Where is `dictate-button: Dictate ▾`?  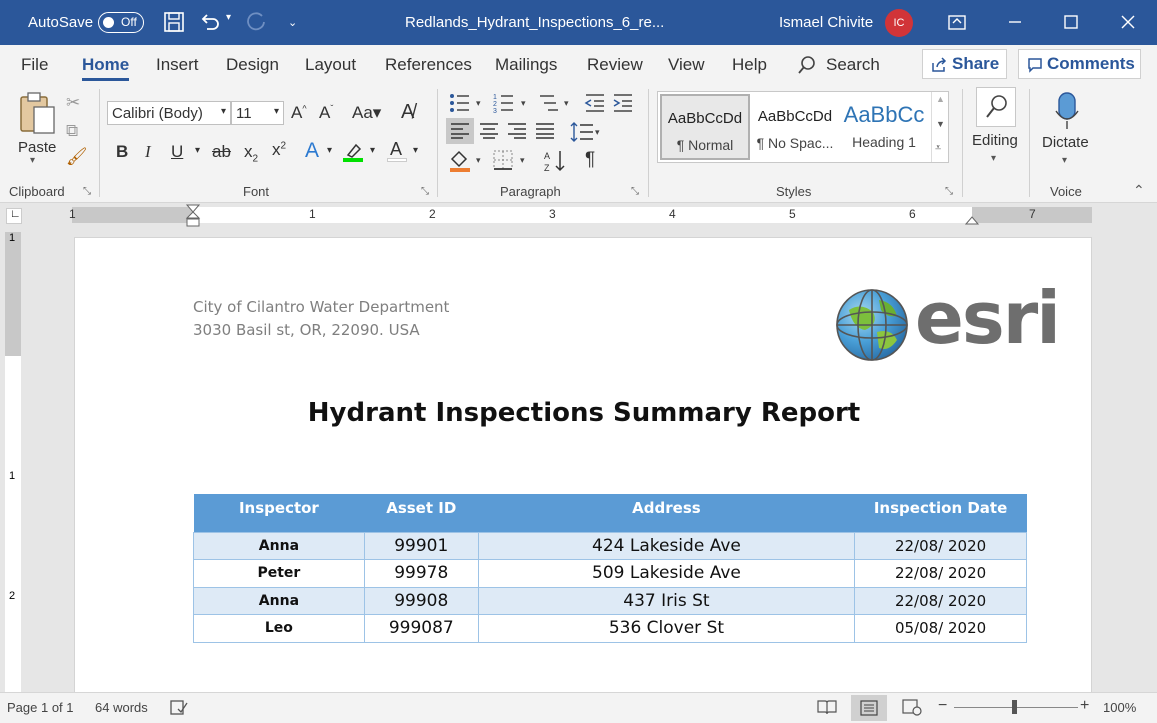 dictate-button: Dictate ▾ is located at coordinates (1067, 130).